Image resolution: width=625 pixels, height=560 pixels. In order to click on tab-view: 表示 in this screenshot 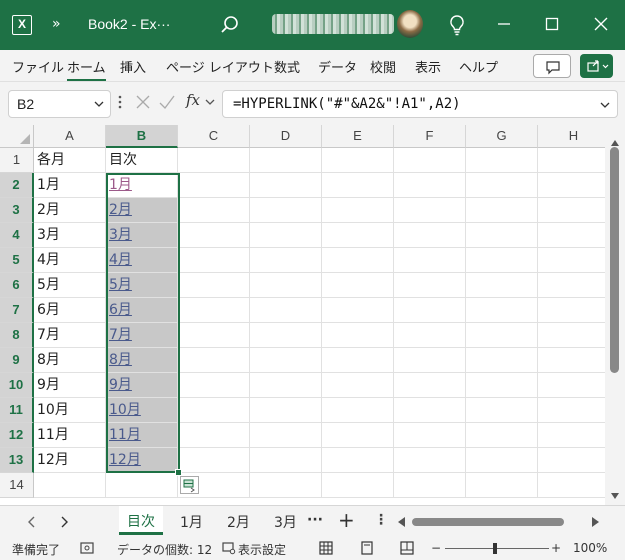, I will do `click(428, 66)`.